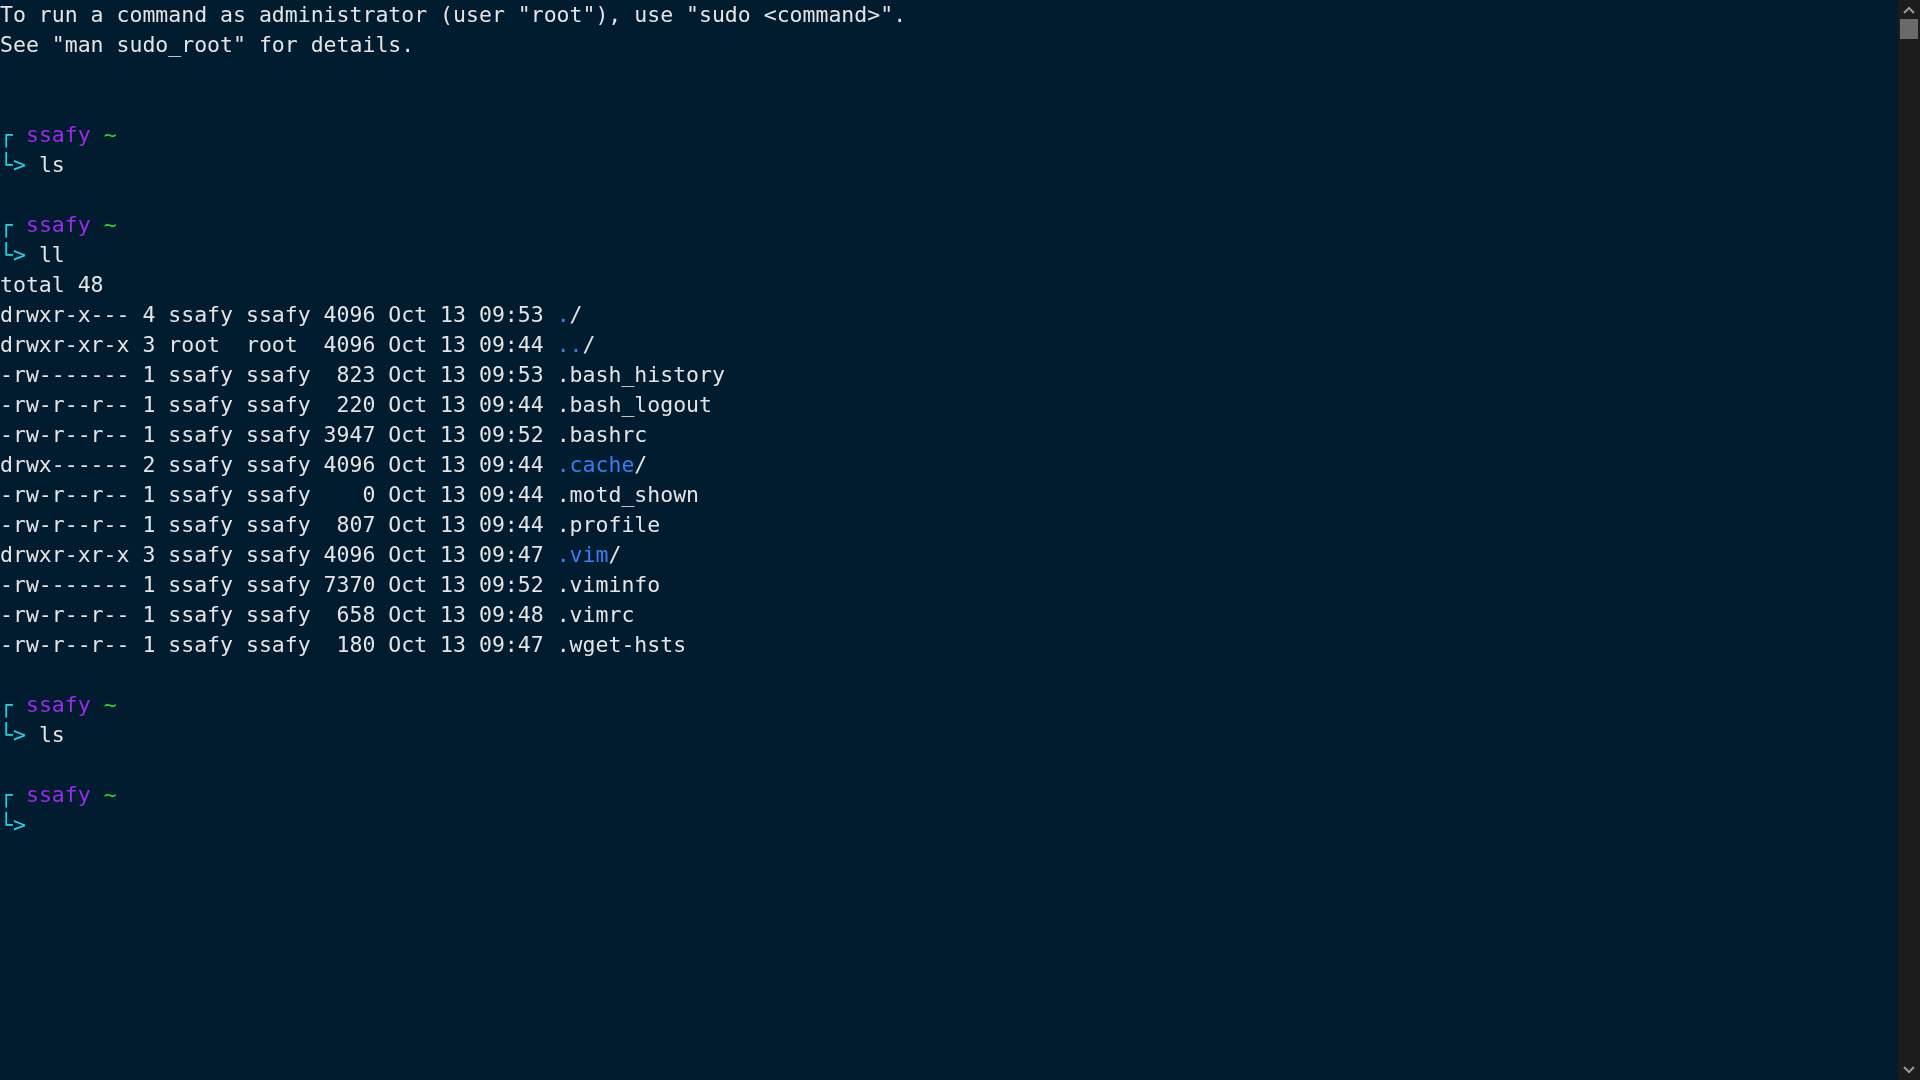 Image resolution: width=1920 pixels, height=1080 pixels. What do you see at coordinates (272, 435) in the screenshot?
I see `file-info: -rw-r--r-- 1 ssafy ssafy 3947 Oct 13 09:52` at bounding box center [272, 435].